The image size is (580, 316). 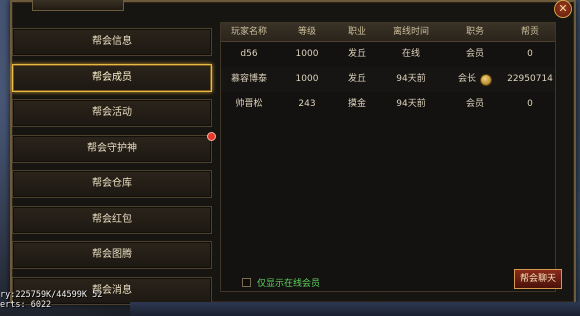 I want to click on sidebar-item-label: 帮会图腾, so click(x=112, y=254).